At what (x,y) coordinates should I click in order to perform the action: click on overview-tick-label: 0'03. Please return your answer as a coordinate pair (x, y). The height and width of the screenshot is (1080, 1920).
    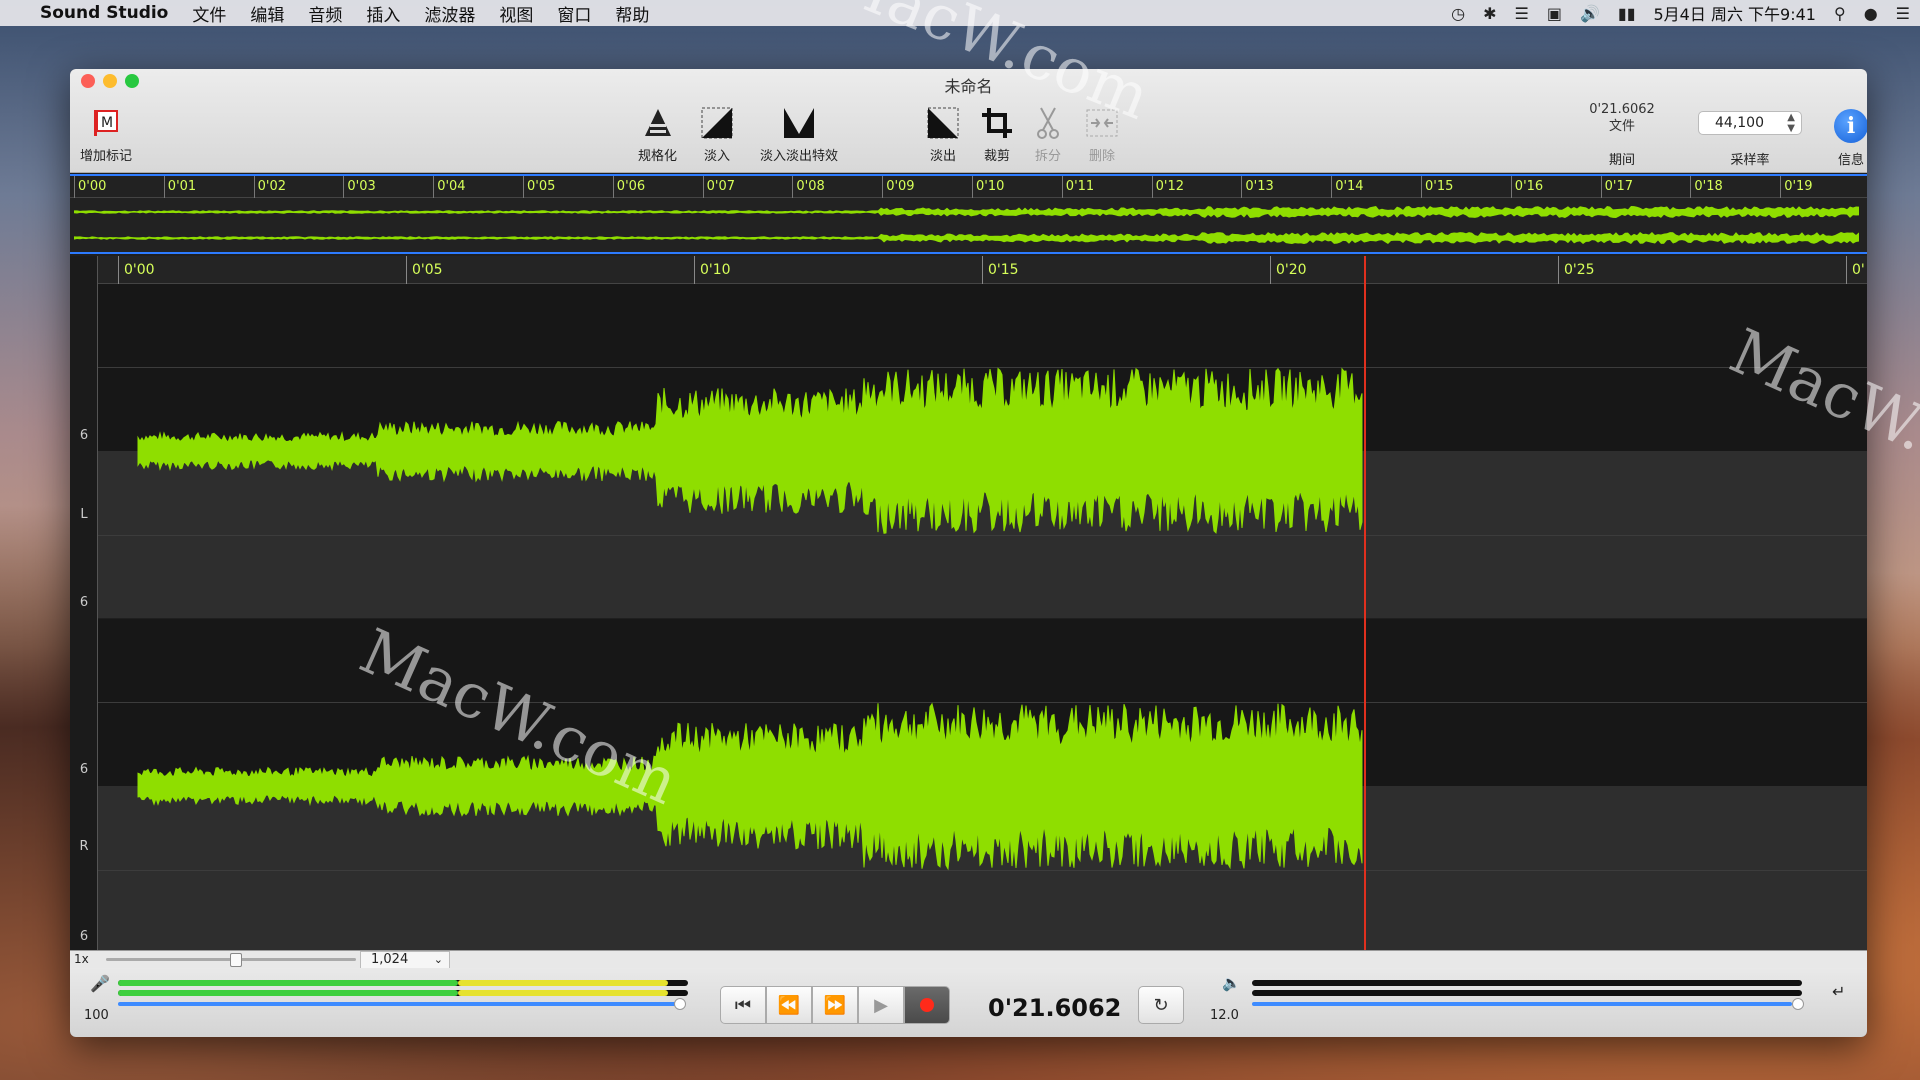
    Looking at the image, I should click on (361, 186).